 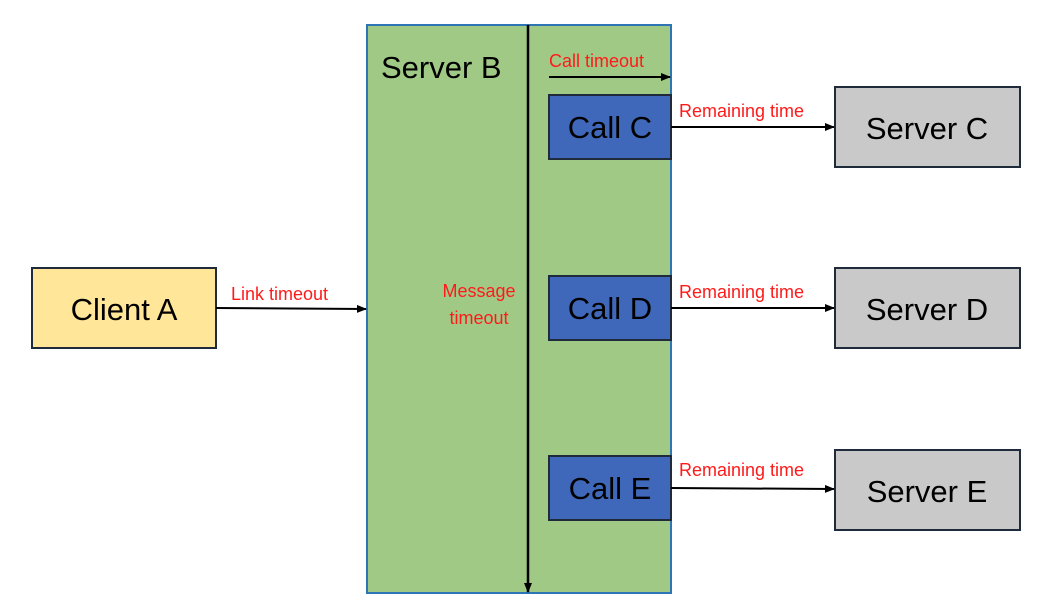 I want to click on server-d-label: Server D, so click(x=927, y=309).